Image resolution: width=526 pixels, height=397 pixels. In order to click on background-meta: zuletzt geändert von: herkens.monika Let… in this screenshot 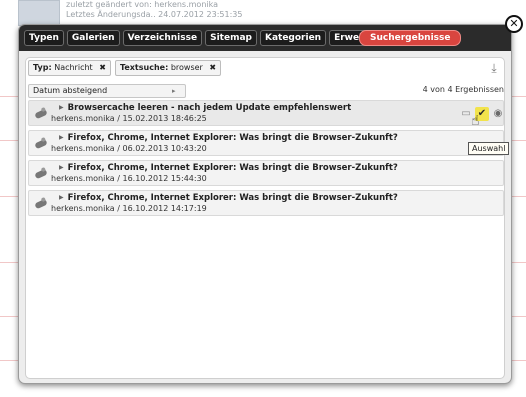, I will do `click(196, 10)`.